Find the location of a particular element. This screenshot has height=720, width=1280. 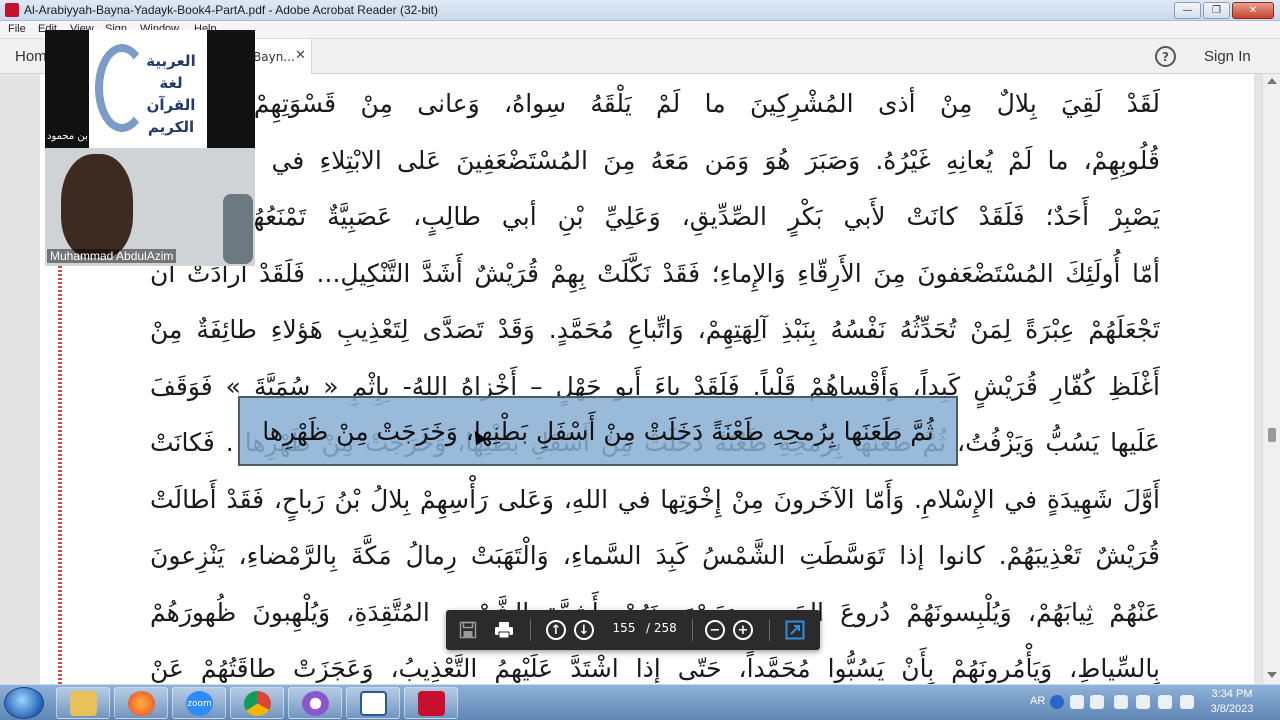

participant-name: Muhammad AbdulAzim is located at coordinates (112, 256).